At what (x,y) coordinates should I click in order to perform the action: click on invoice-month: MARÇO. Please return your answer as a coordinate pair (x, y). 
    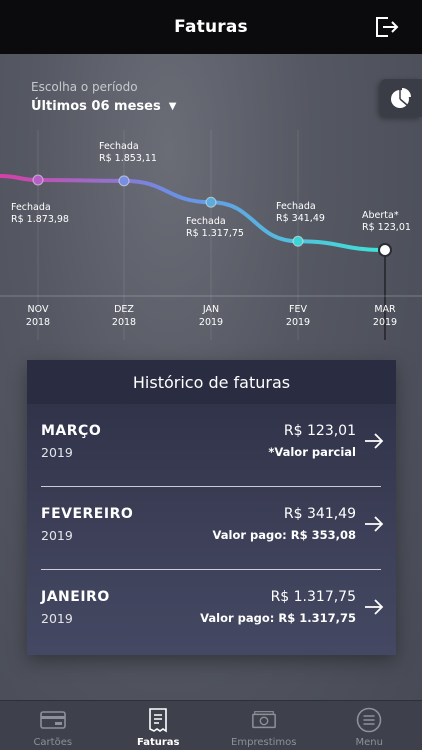
    Looking at the image, I should click on (71, 431).